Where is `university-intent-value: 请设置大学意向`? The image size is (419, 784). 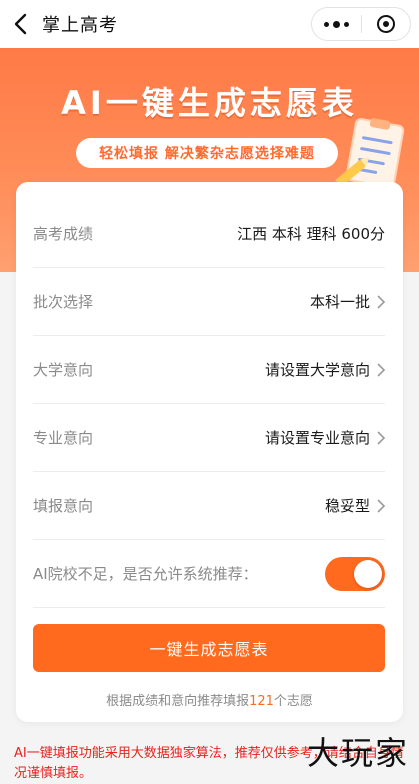 university-intent-value: 请设置大学意向 is located at coordinates (317, 370).